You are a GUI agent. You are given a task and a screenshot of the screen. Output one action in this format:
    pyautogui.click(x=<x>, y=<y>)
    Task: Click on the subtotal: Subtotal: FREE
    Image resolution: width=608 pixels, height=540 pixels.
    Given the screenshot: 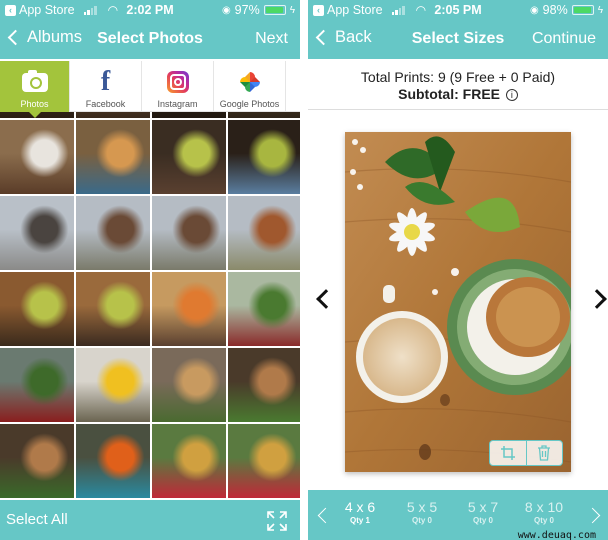 What is the action you would take?
    pyautogui.click(x=449, y=94)
    